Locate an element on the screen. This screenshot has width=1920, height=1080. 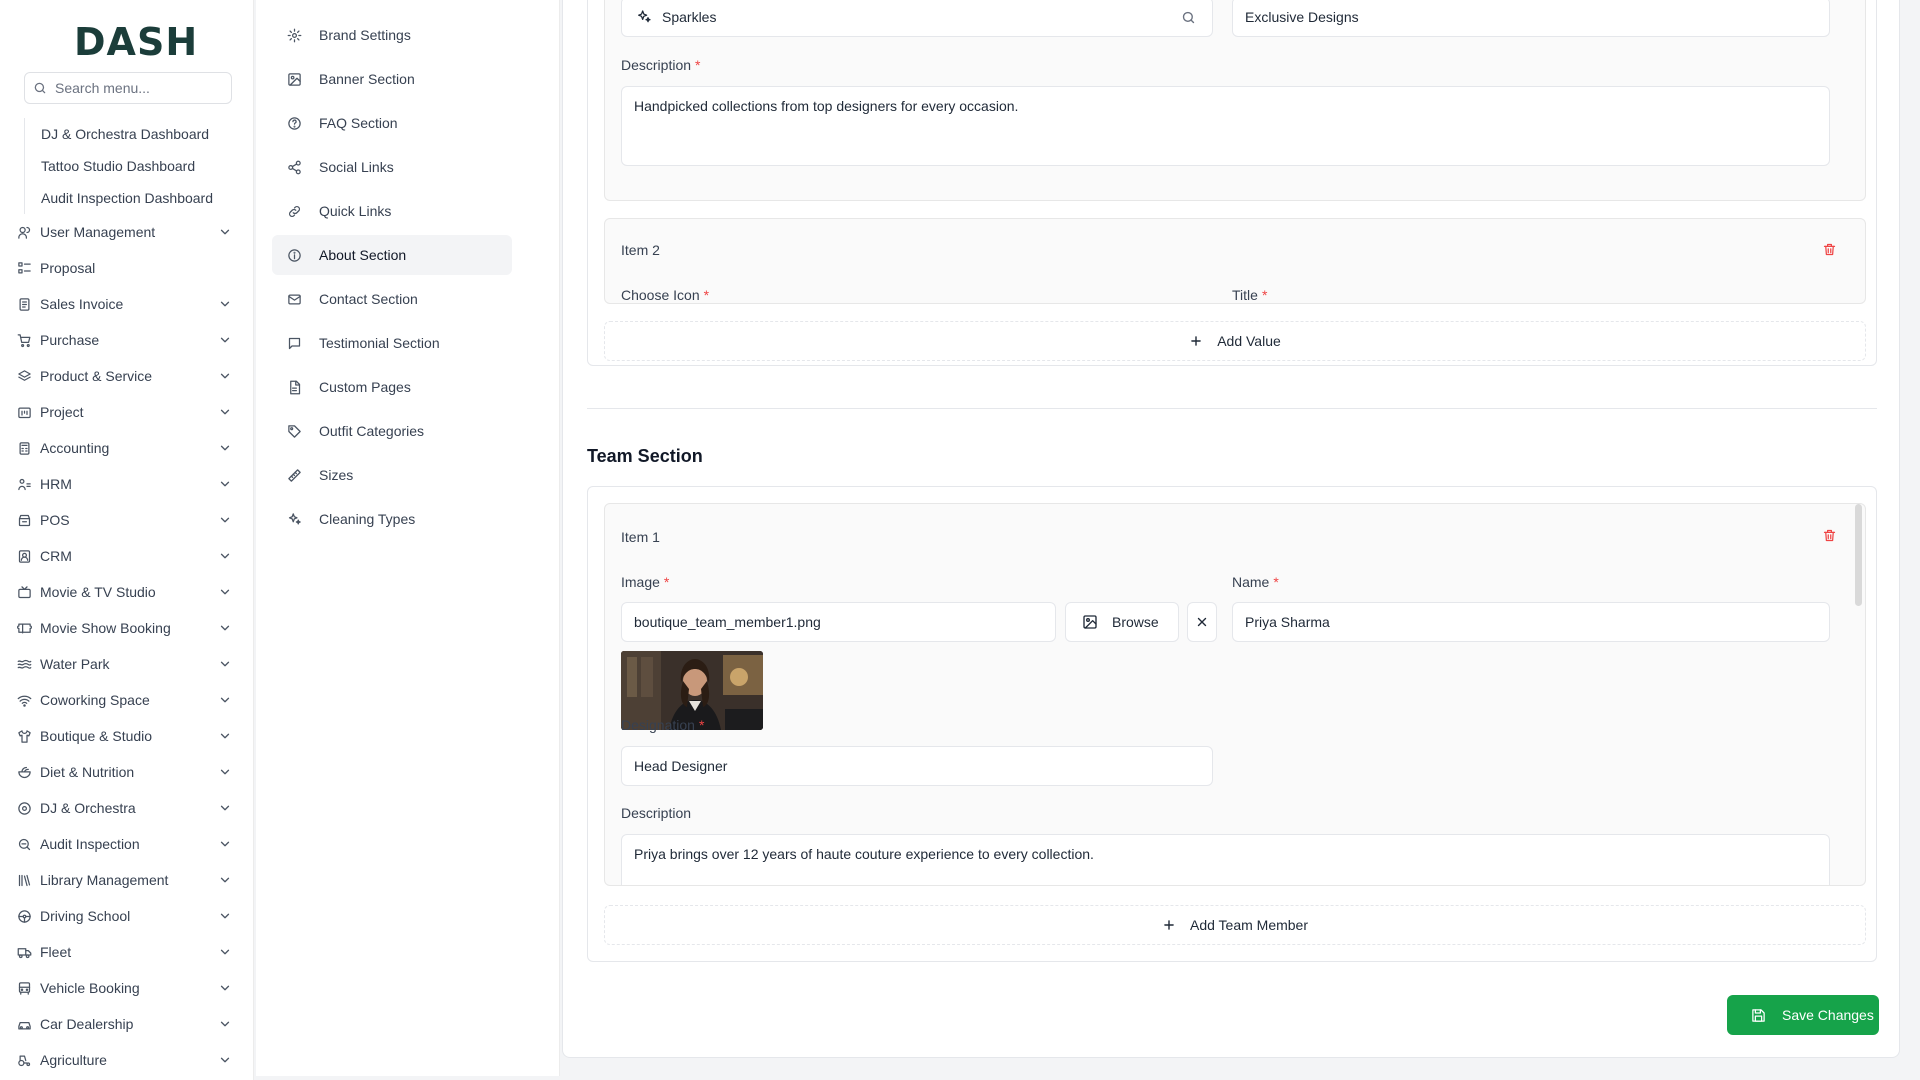
sub-item-audit-inspection-dashboard: Audit Inspection Dashboard is located at coordinates (129, 198).